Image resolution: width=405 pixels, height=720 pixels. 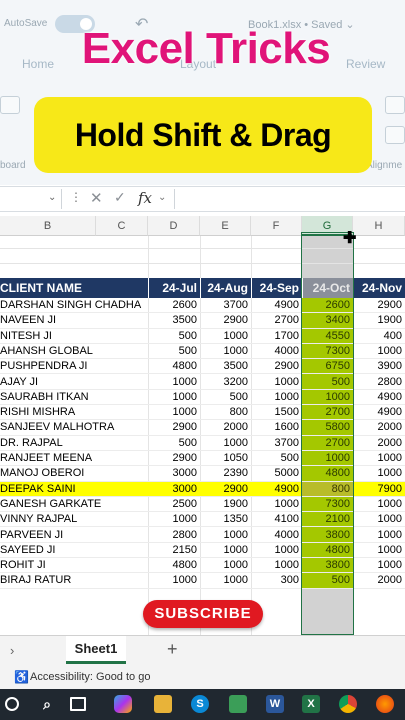 I want to click on expand-formula-icon: ⌄, so click(x=162, y=197).